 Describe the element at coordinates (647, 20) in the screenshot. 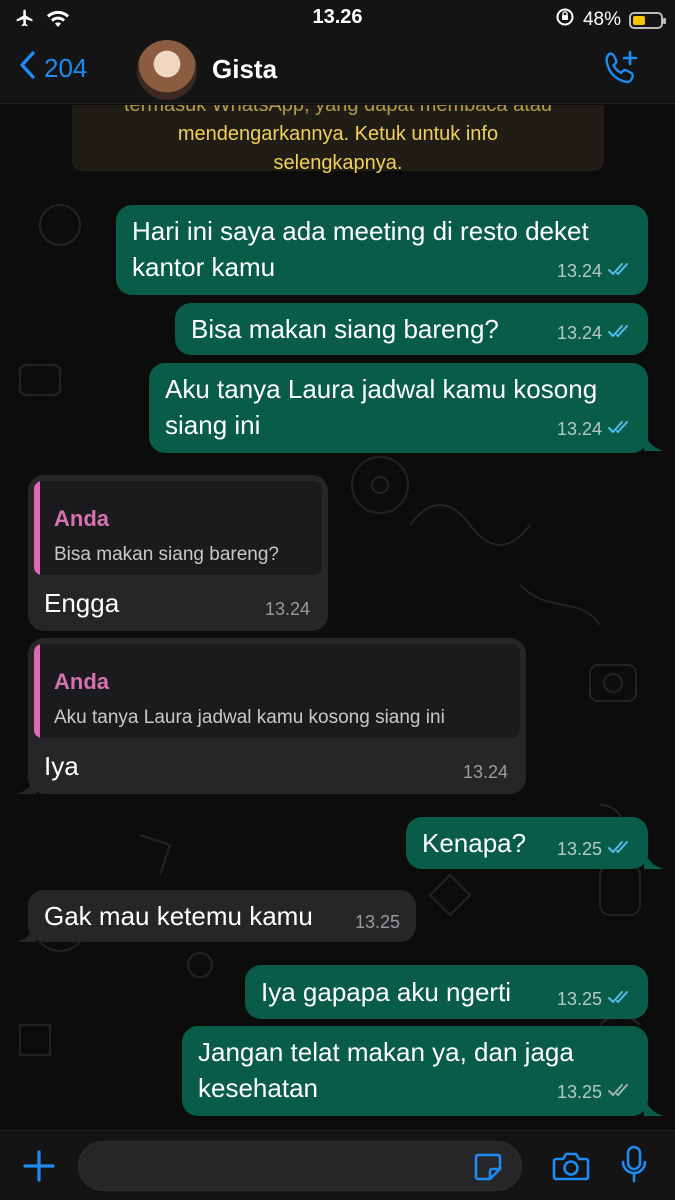

I see `battery-icon` at that location.